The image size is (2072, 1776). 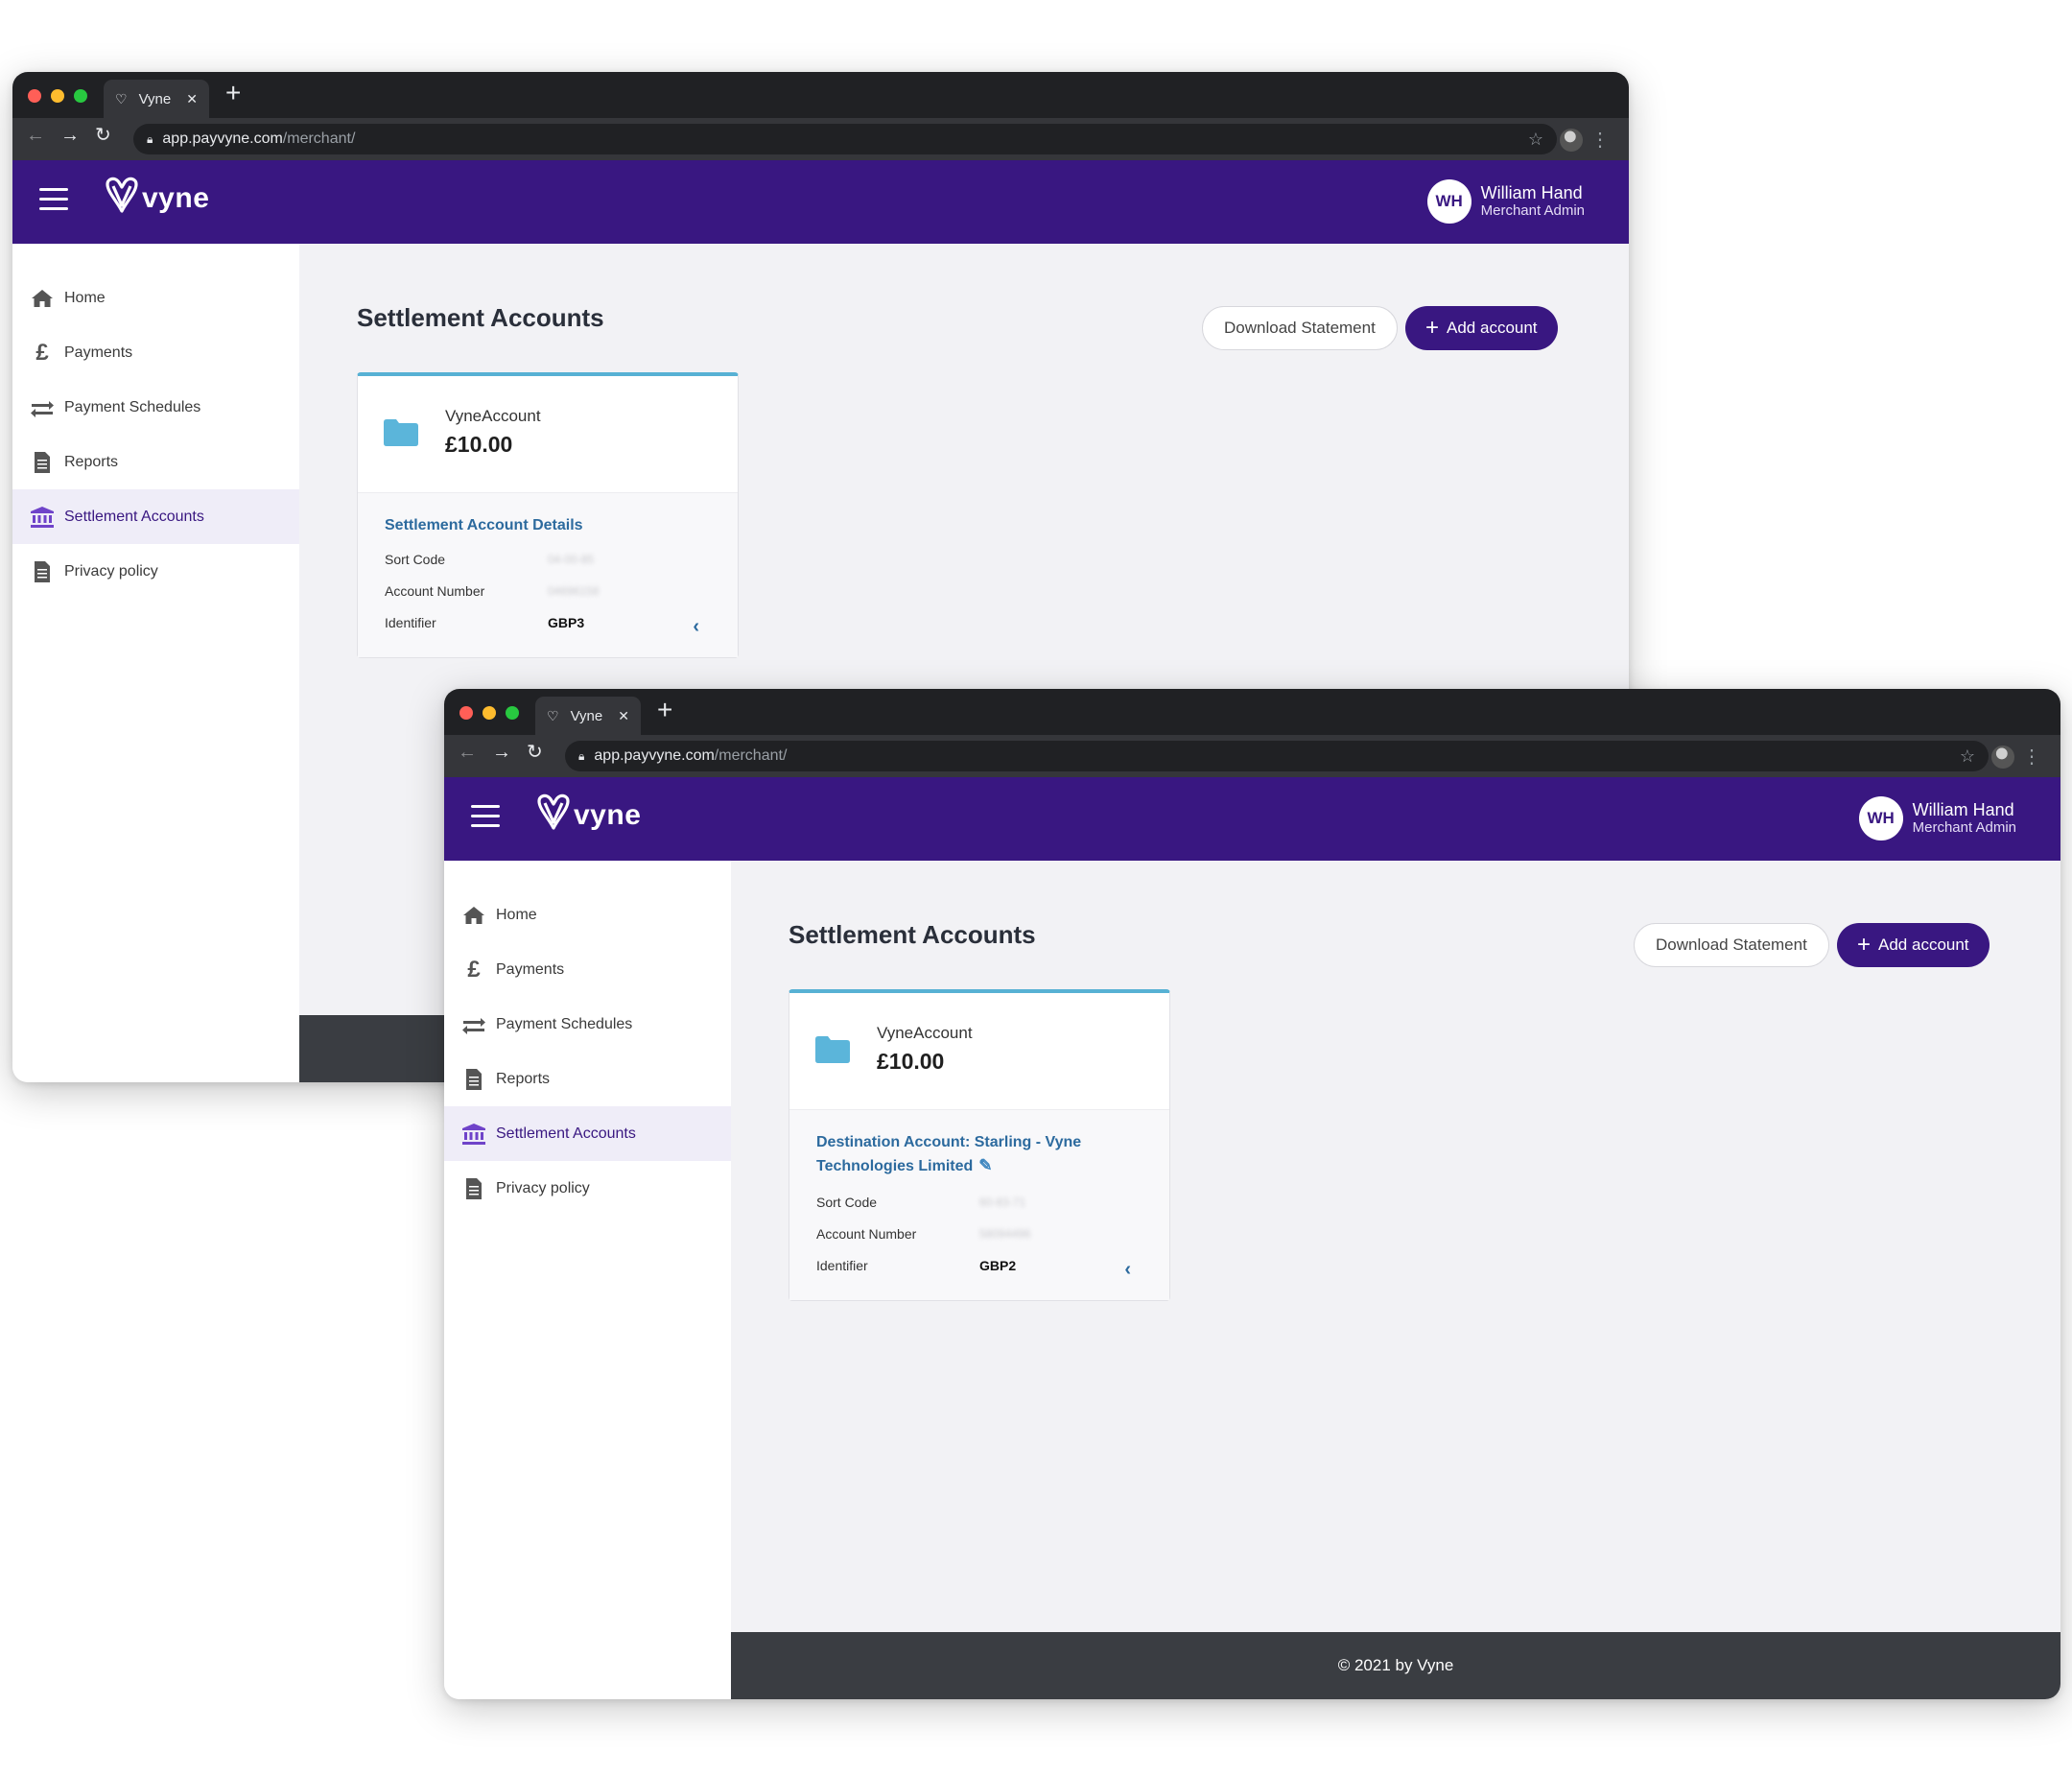 I want to click on details-title-line2-wrap: Technologies Limited ✎, so click(x=979, y=1166).